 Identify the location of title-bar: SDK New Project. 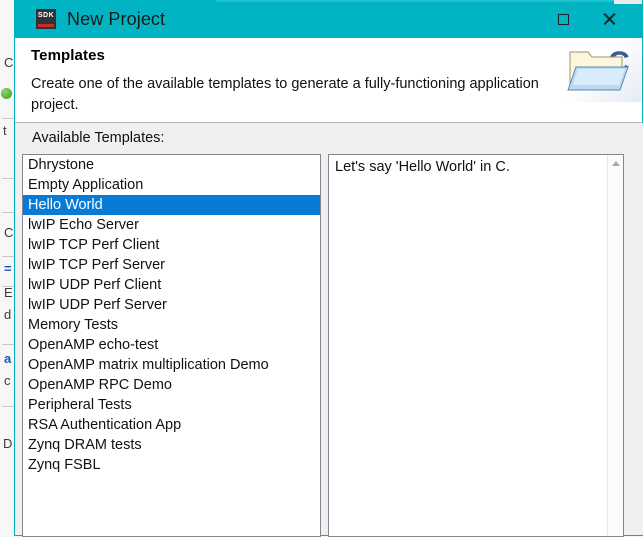
(328, 19).